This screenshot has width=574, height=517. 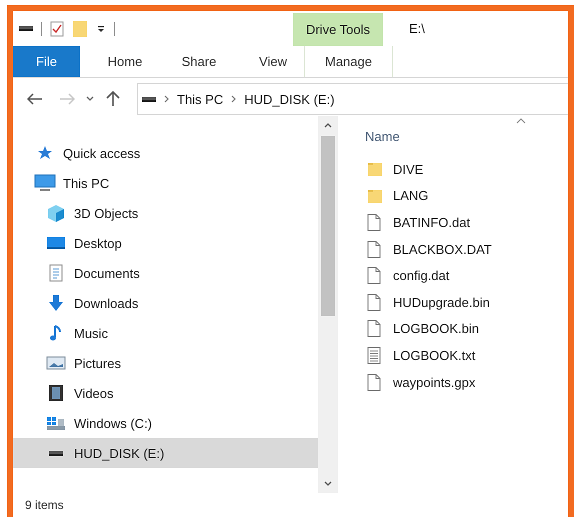 What do you see at coordinates (101, 29) in the screenshot?
I see `dropdown-icon` at bounding box center [101, 29].